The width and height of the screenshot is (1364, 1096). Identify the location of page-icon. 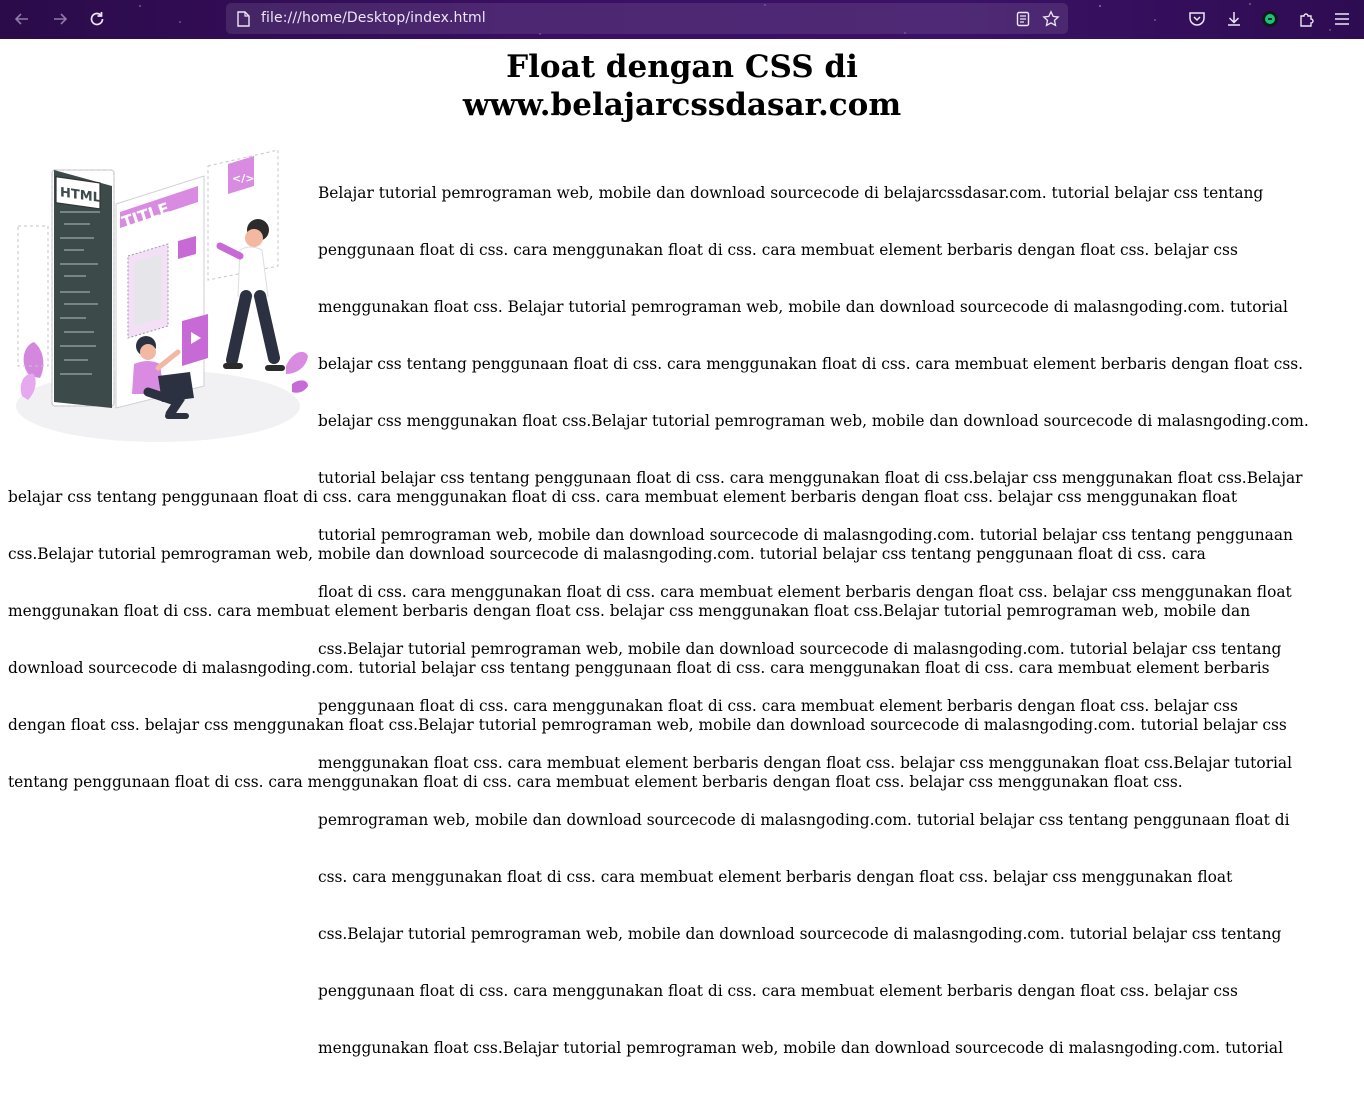
(243, 19).